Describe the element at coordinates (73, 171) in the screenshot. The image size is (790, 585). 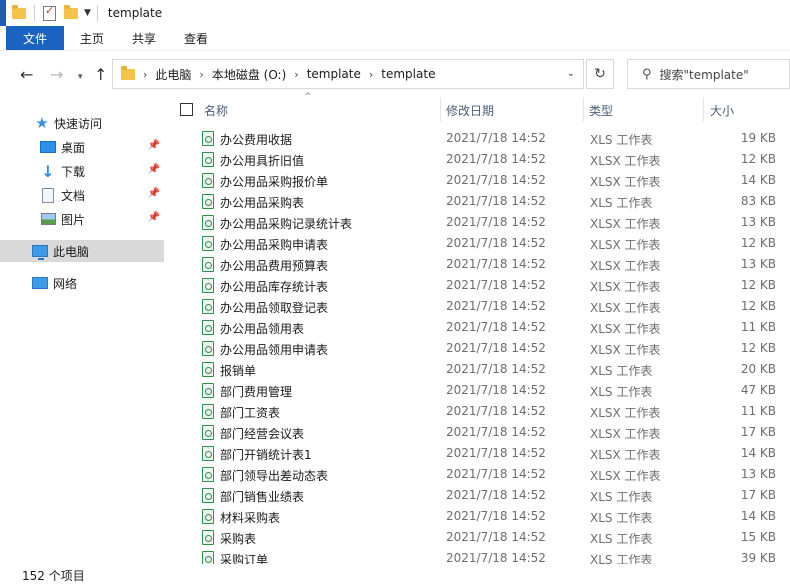
I see `nav-item-label: 下载` at that location.